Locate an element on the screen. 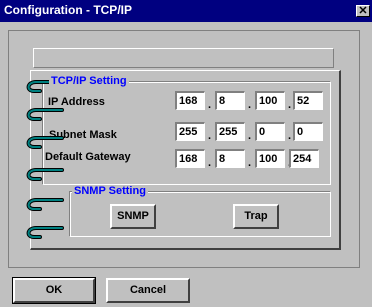  ip-address-octet-4: 52 is located at coordinates (308, 100).